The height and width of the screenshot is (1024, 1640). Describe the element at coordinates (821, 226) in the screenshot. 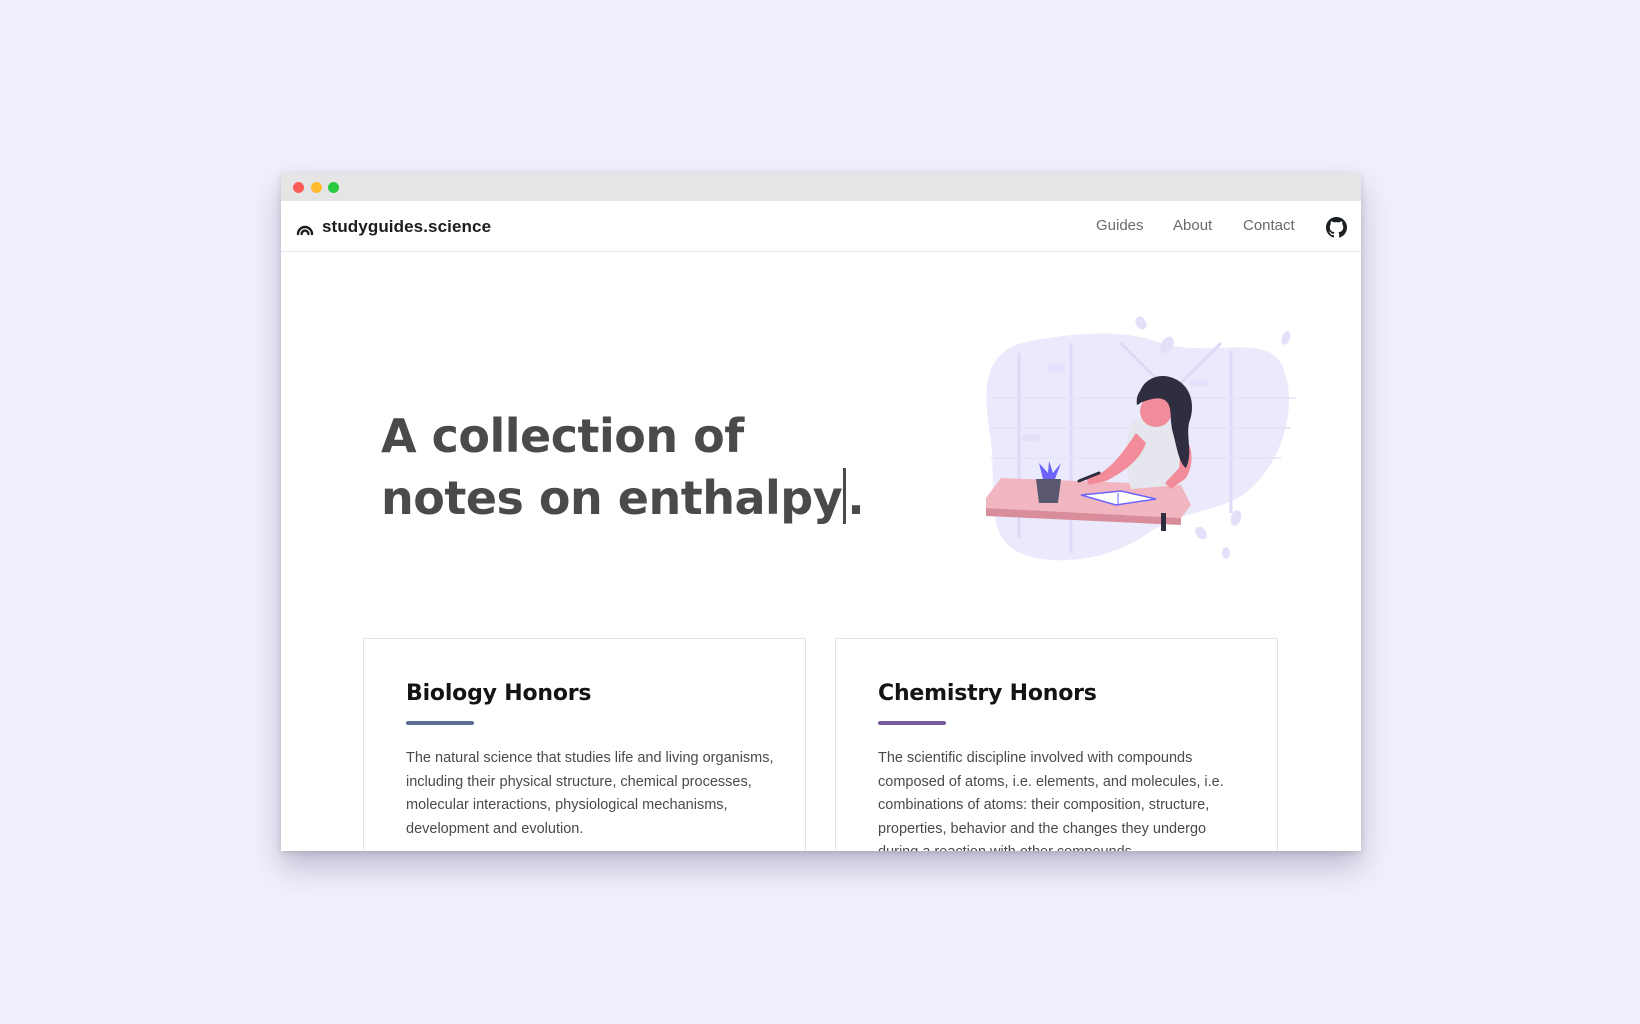

I see `navbar: studyguides.science Guides About Contact` at that location.